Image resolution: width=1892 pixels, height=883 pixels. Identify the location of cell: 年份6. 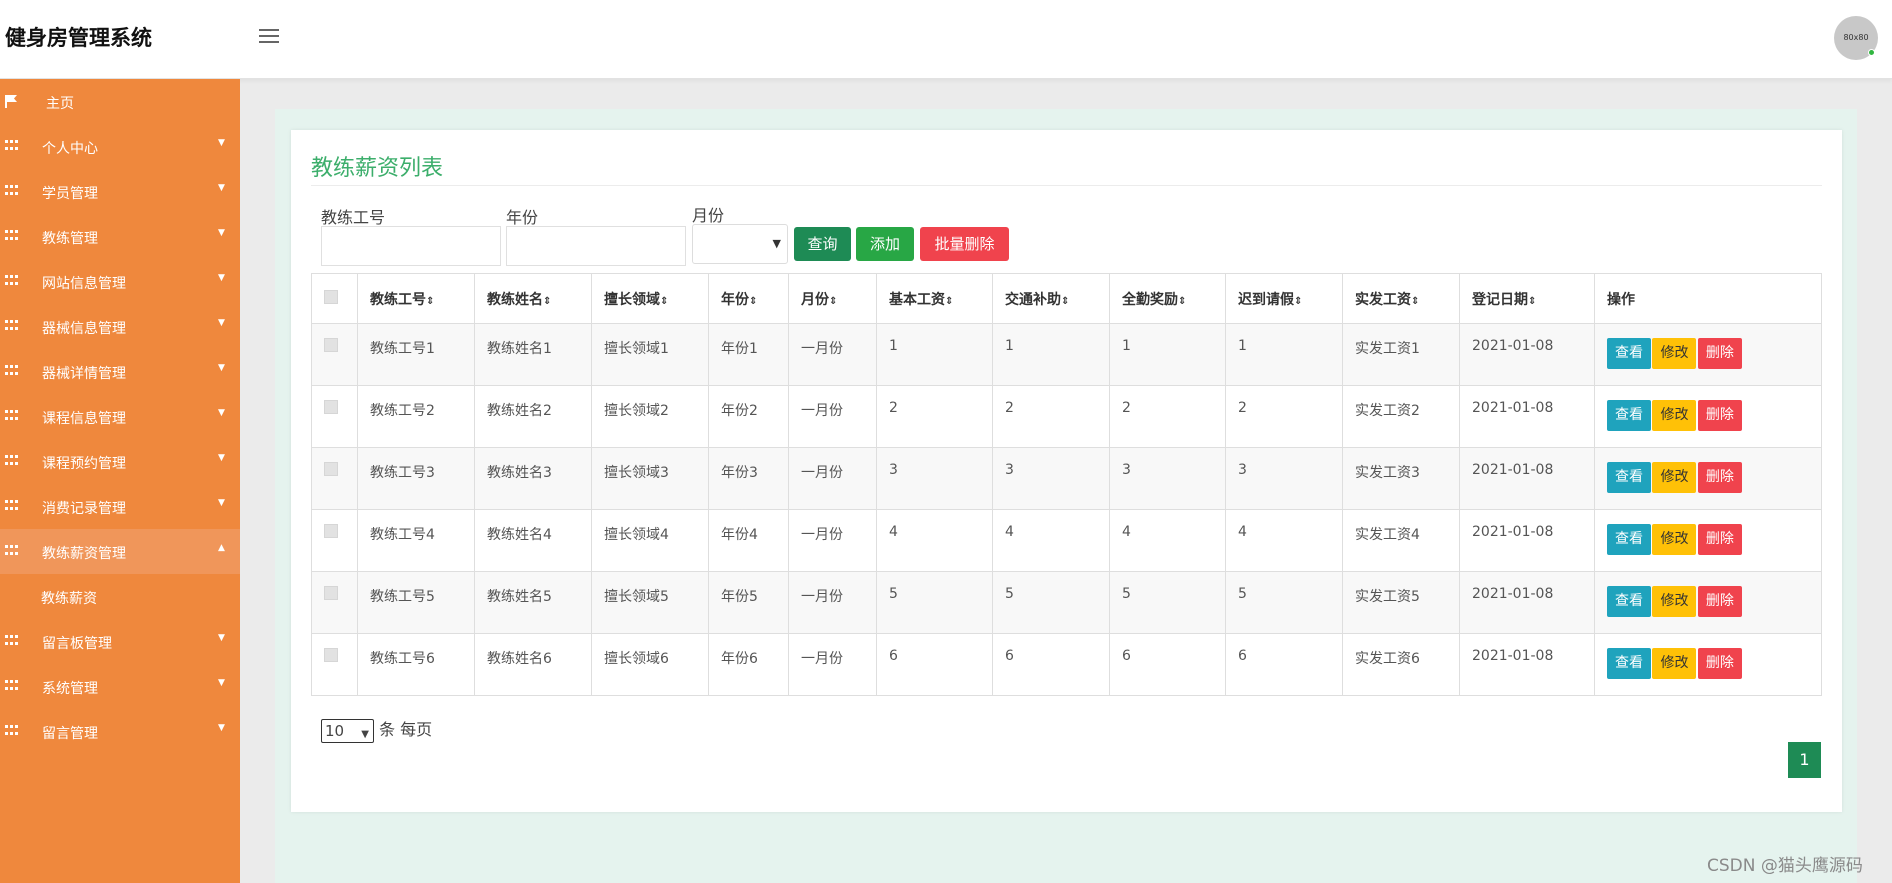
(748, 664).